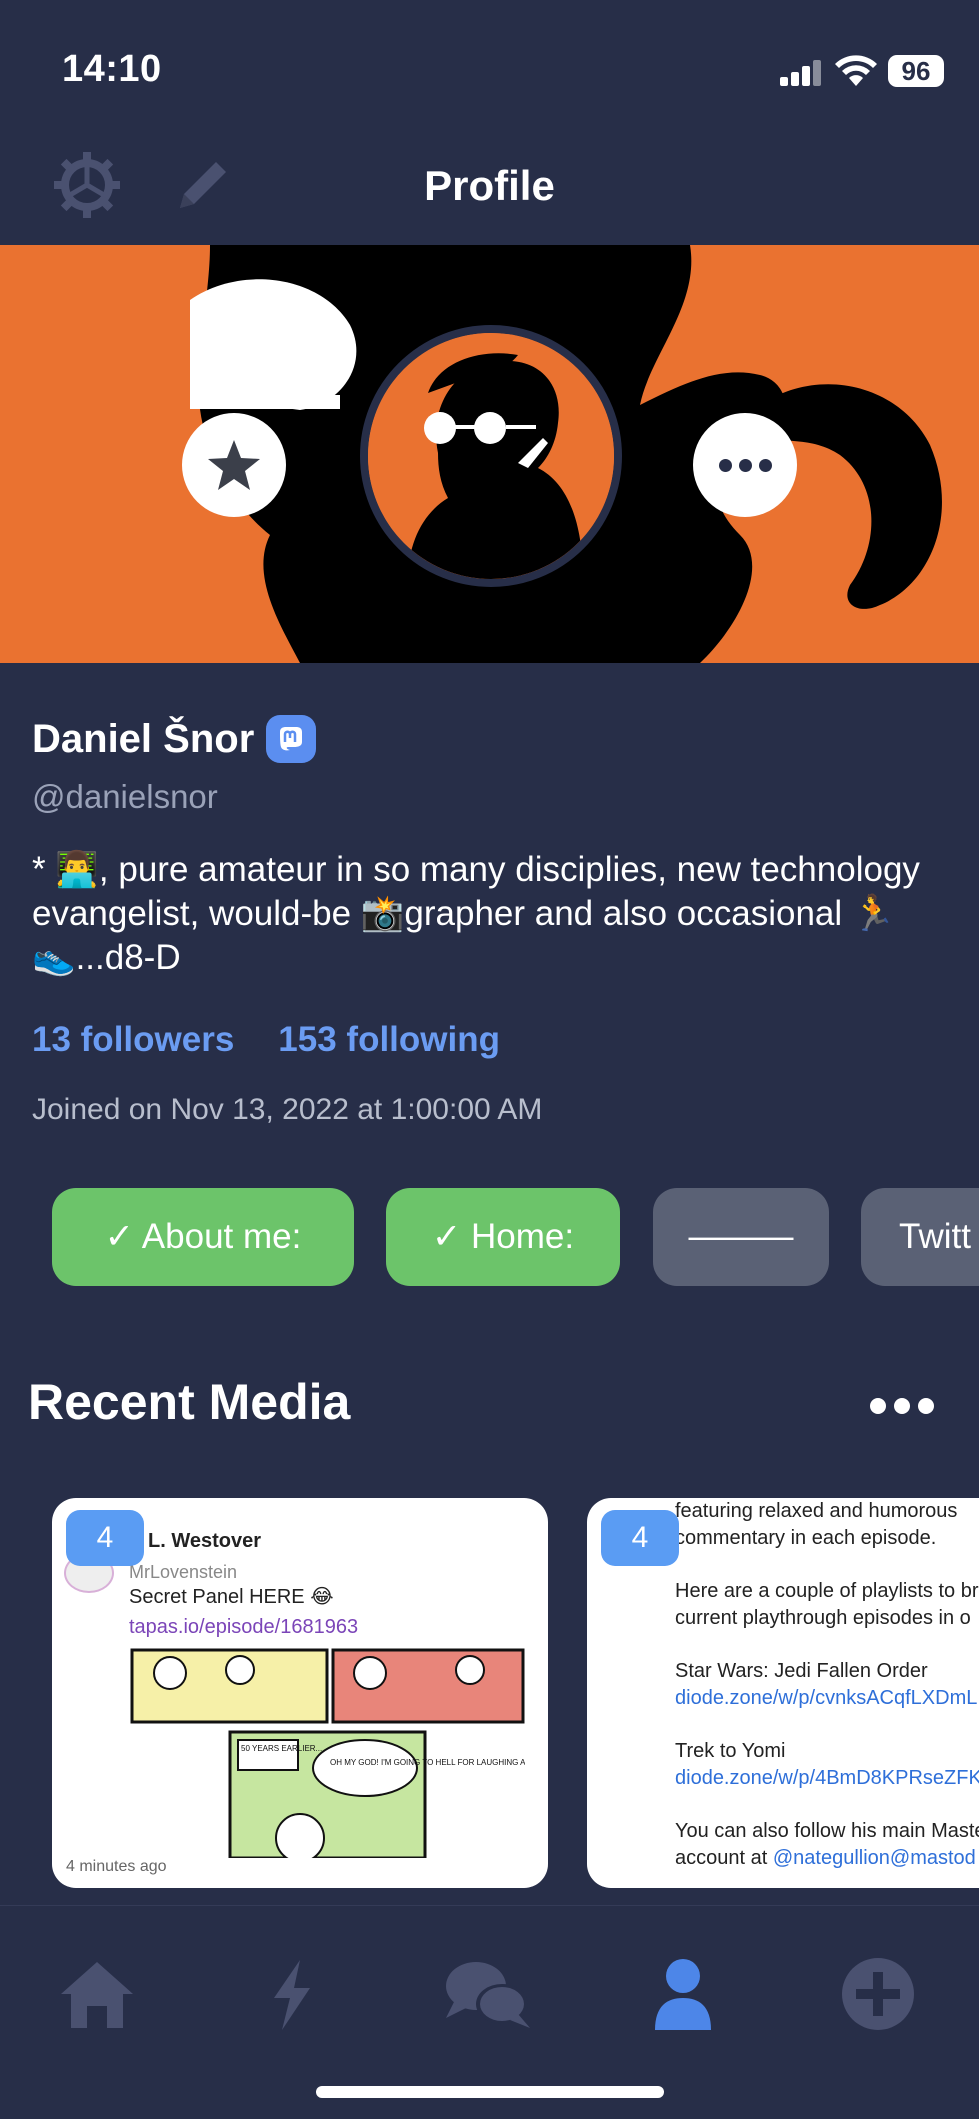 The image size is (979, 2119). I want to click on display-name: Daniel Šnor, so click(174, 739).